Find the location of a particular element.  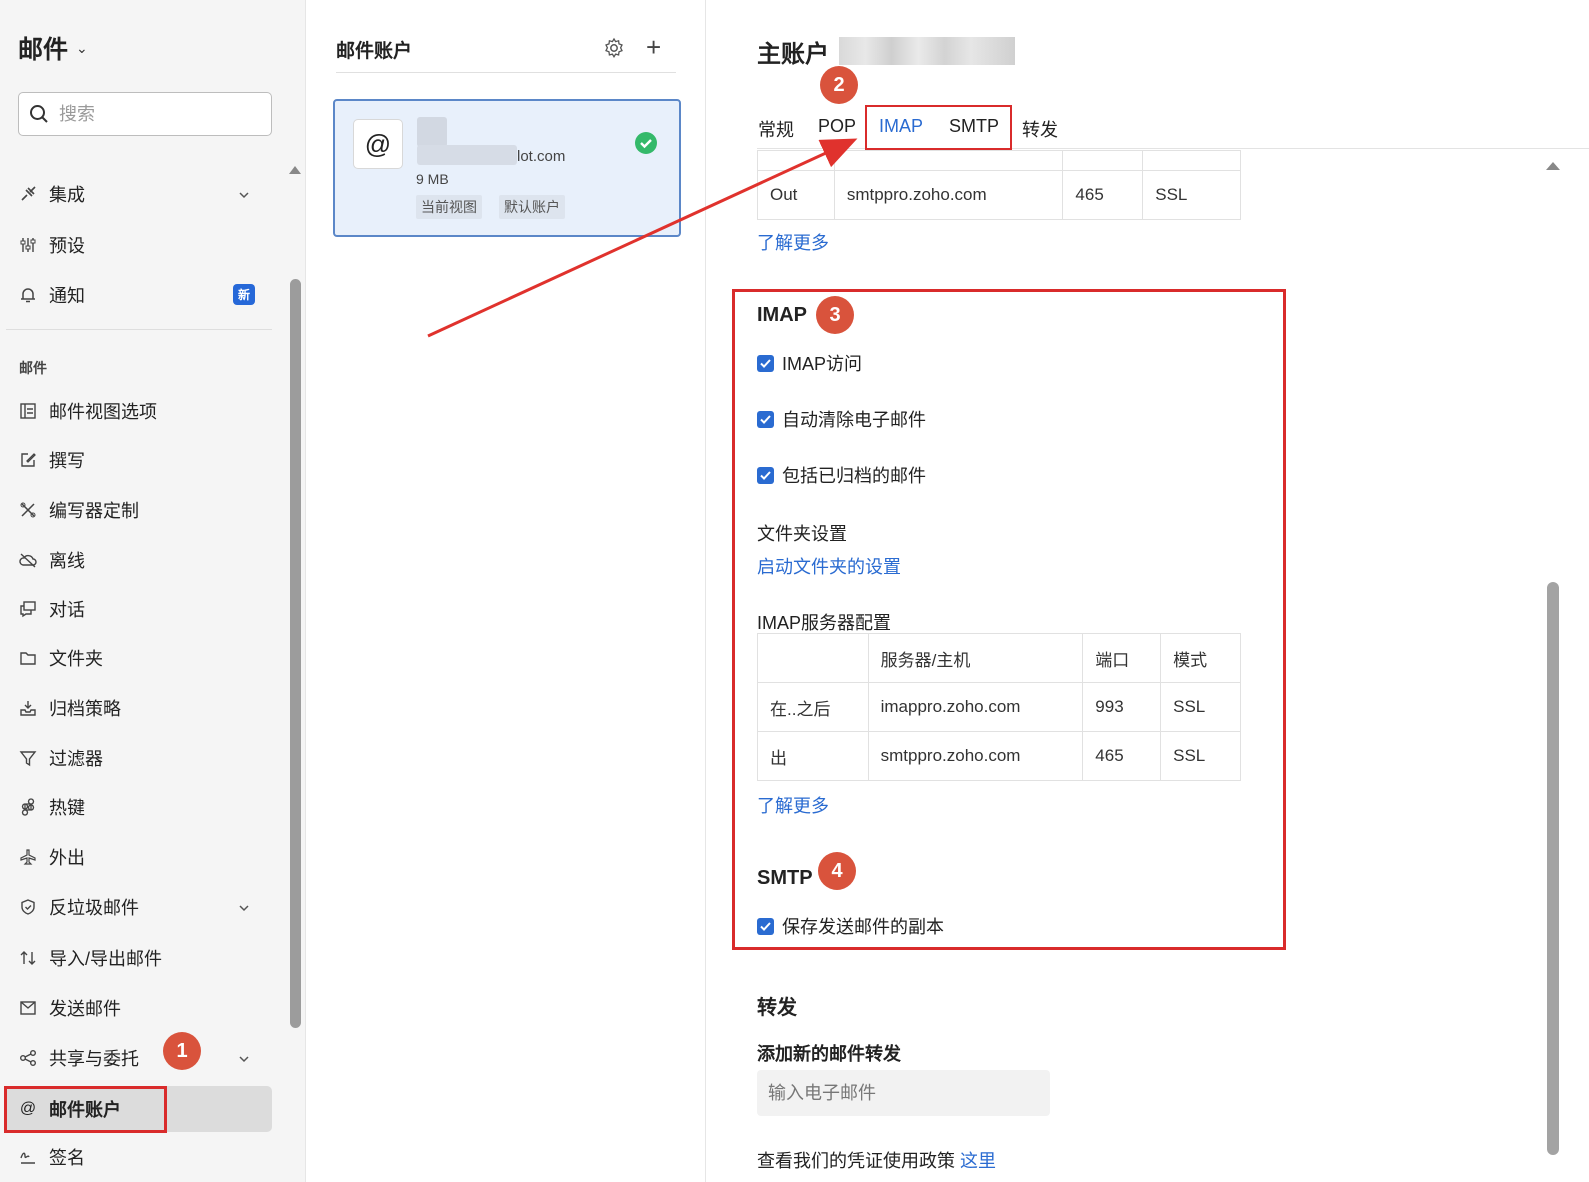

table-cell: smtppro.zoho.com is located at coordinates (948, 195).